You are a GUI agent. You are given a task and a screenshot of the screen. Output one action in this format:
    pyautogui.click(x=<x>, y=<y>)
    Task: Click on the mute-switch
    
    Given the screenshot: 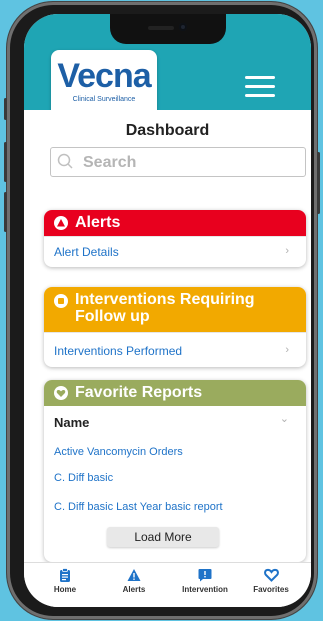 What is the action you would take?
    pyautogui.click(x=5, y=109)
    